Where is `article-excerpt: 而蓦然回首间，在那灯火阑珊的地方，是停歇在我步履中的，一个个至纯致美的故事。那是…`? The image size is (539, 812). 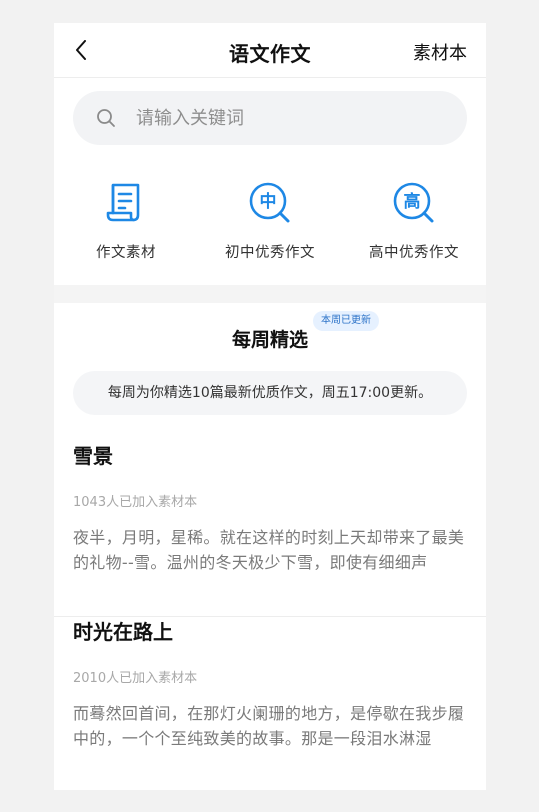
article-excerpt: 而蓦然回首间，在那灯火阑珊的地方，是停歇在我步履中的，一个个至纯致美的故事。那是… is located at coordinates (269, 726).